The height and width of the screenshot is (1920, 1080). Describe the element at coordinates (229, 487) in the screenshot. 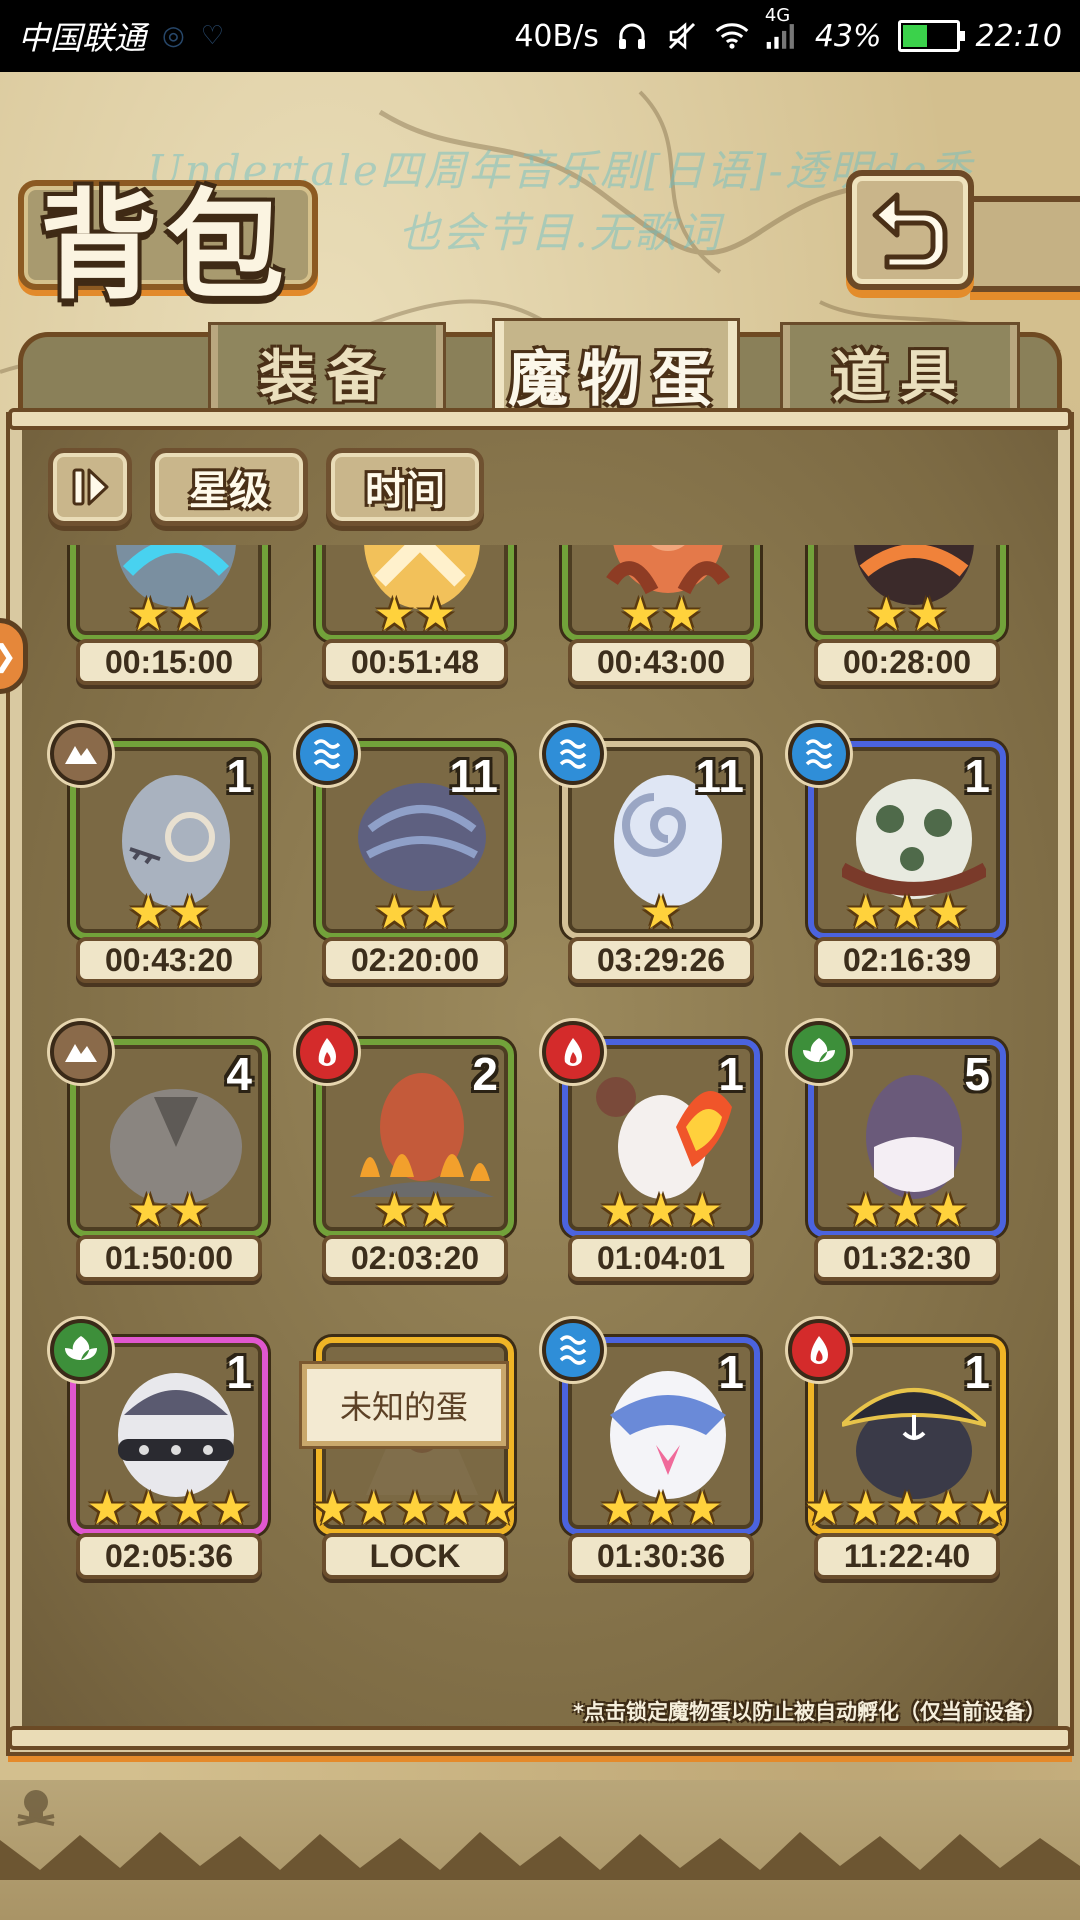

I see `sort-by-star-button: 星级` at that location.